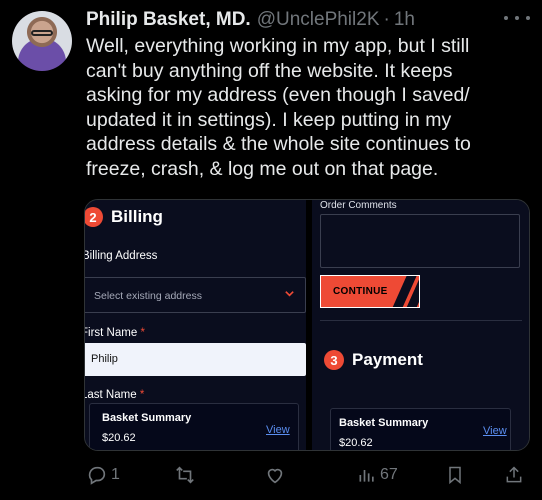  I want to click on like-button, so click(275, 475).